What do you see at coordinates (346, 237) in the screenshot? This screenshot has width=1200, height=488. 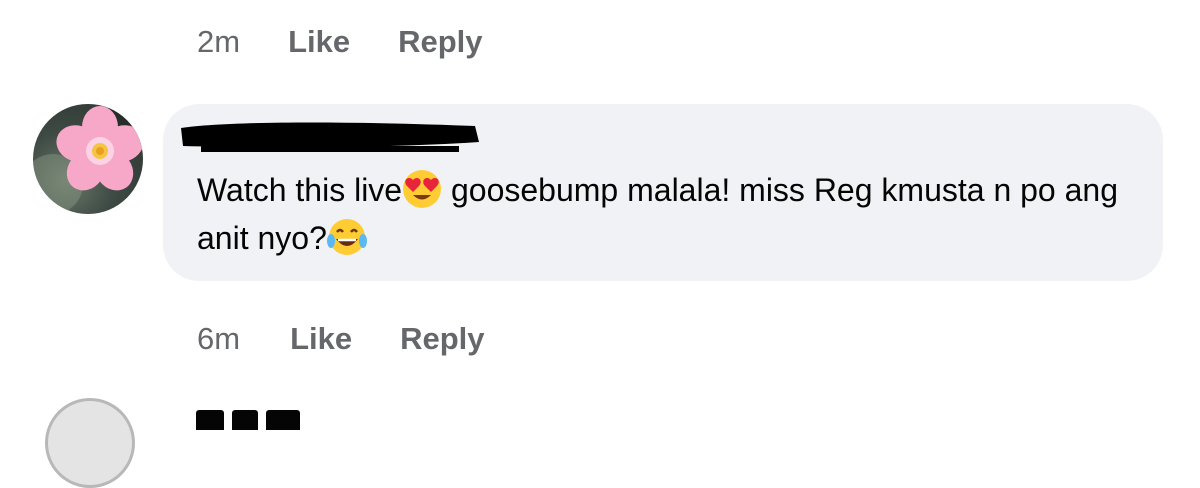 I see `tears-of-joy-emoji-icon` at bounding box center [346, 237].